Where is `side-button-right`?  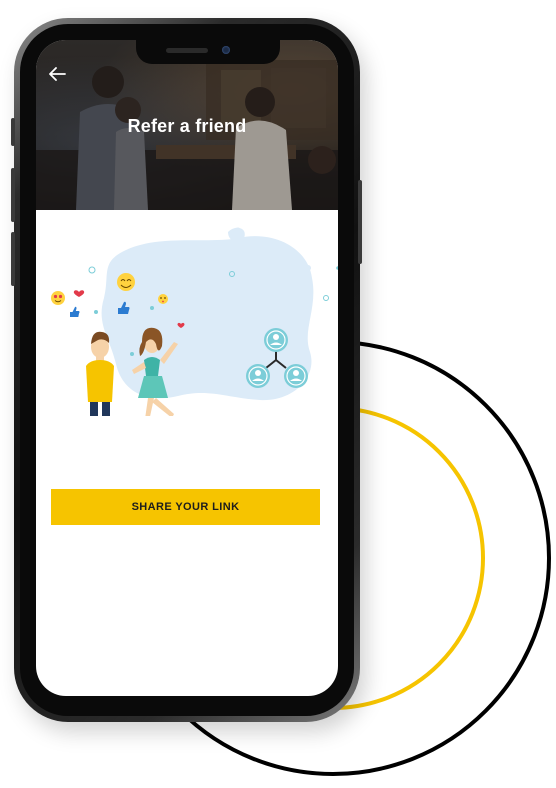
side-button-right is located at coordinates (360, 222).